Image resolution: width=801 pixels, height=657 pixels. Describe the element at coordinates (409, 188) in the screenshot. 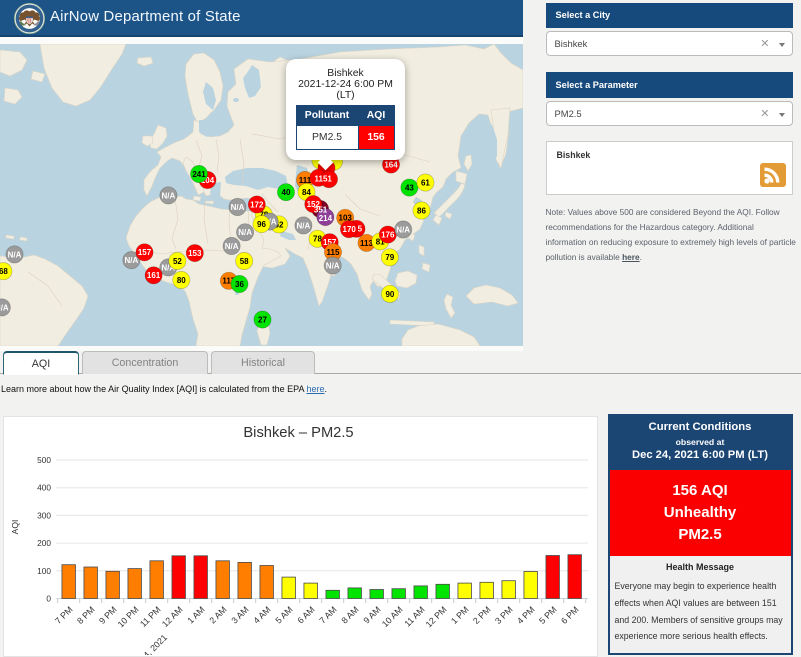

I see `svg-text: 43` at that location.